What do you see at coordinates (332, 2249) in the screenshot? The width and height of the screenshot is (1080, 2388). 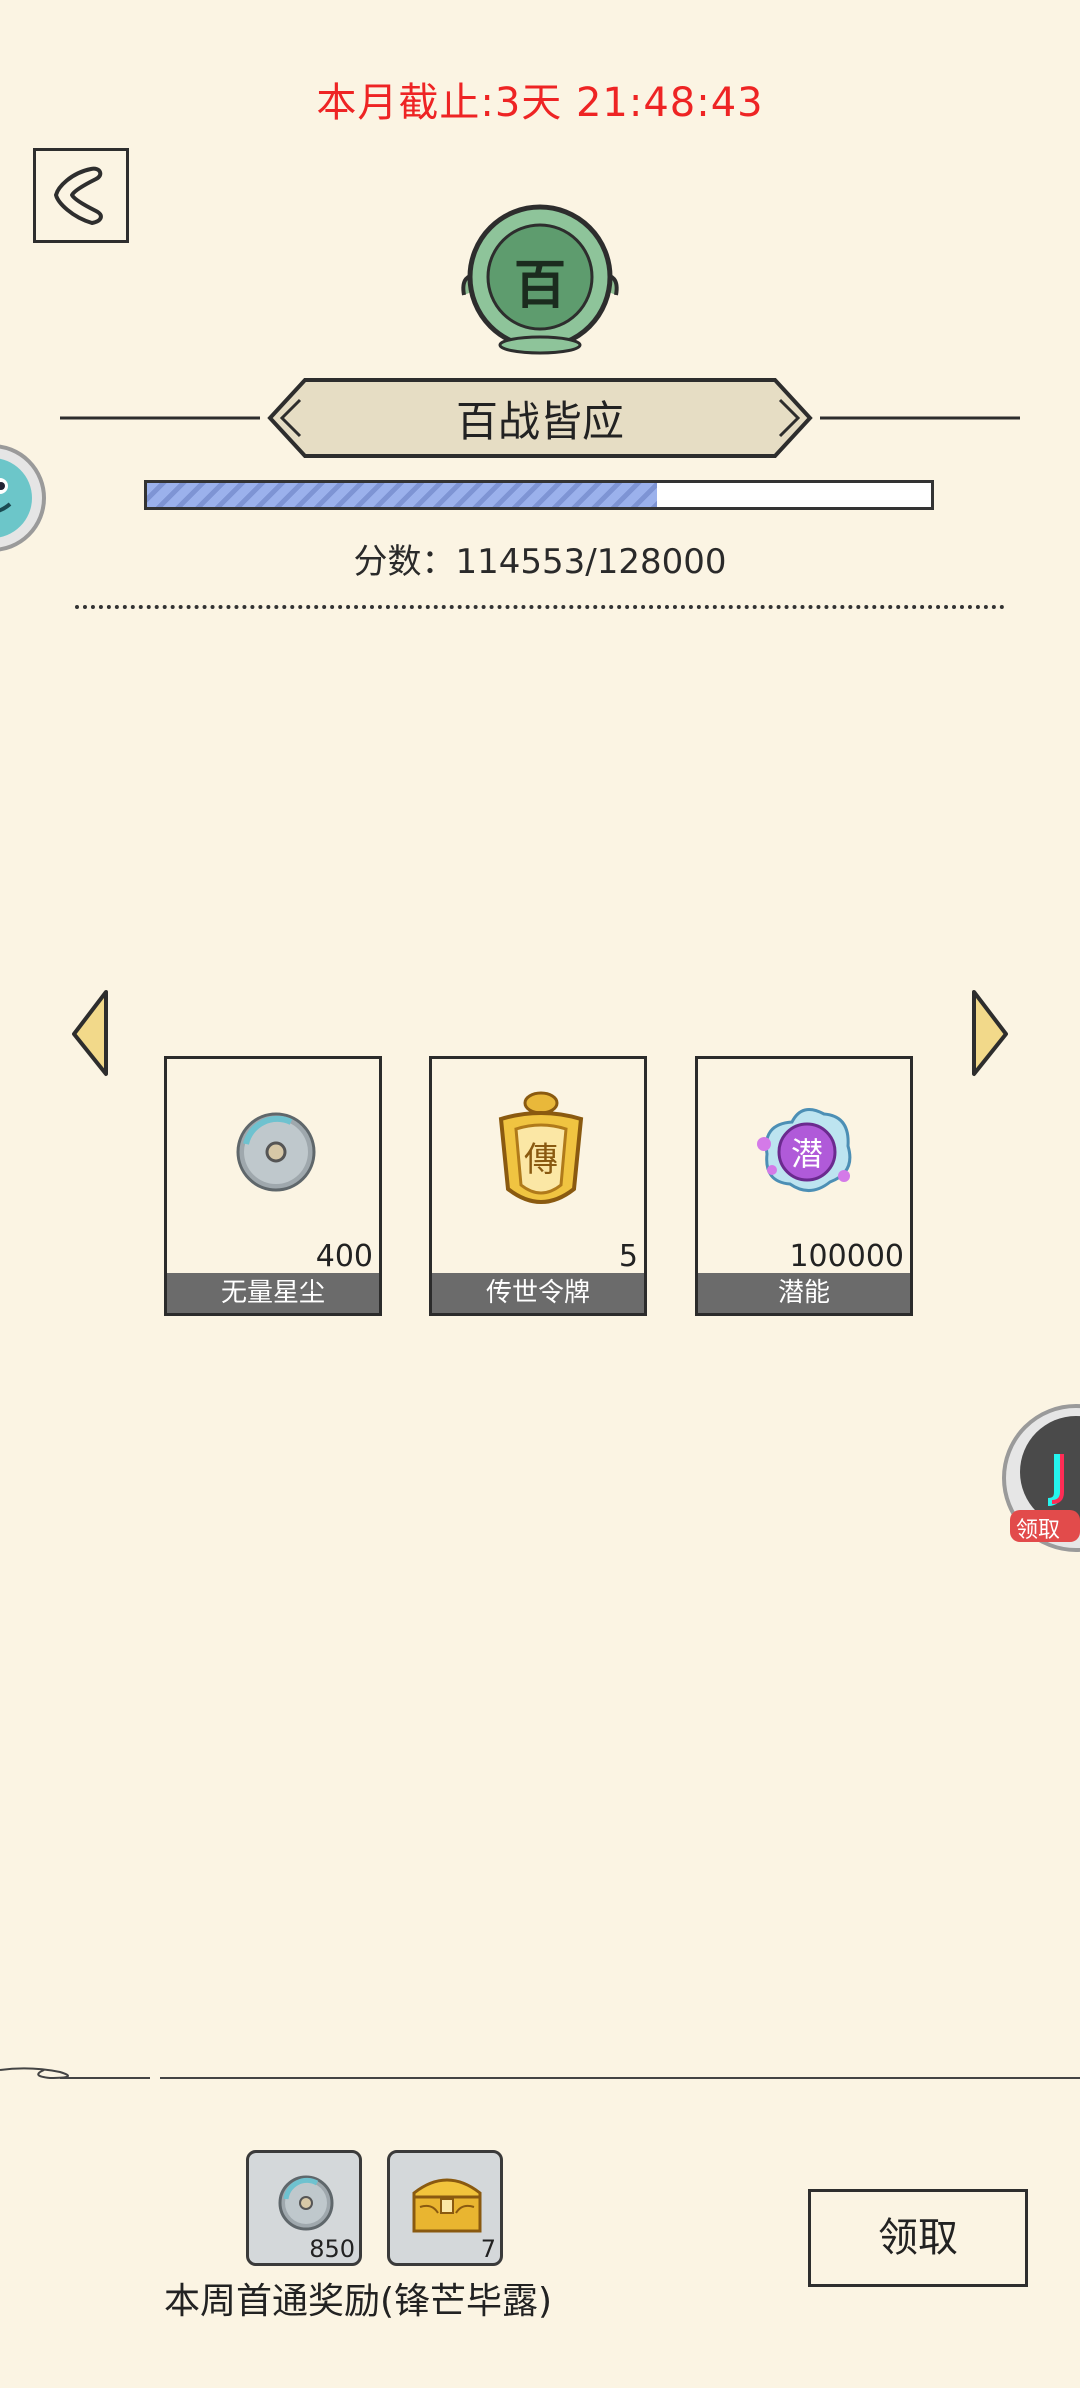 I see `weekly-reward-quantity: 850` at bounding box center [332, 2249].